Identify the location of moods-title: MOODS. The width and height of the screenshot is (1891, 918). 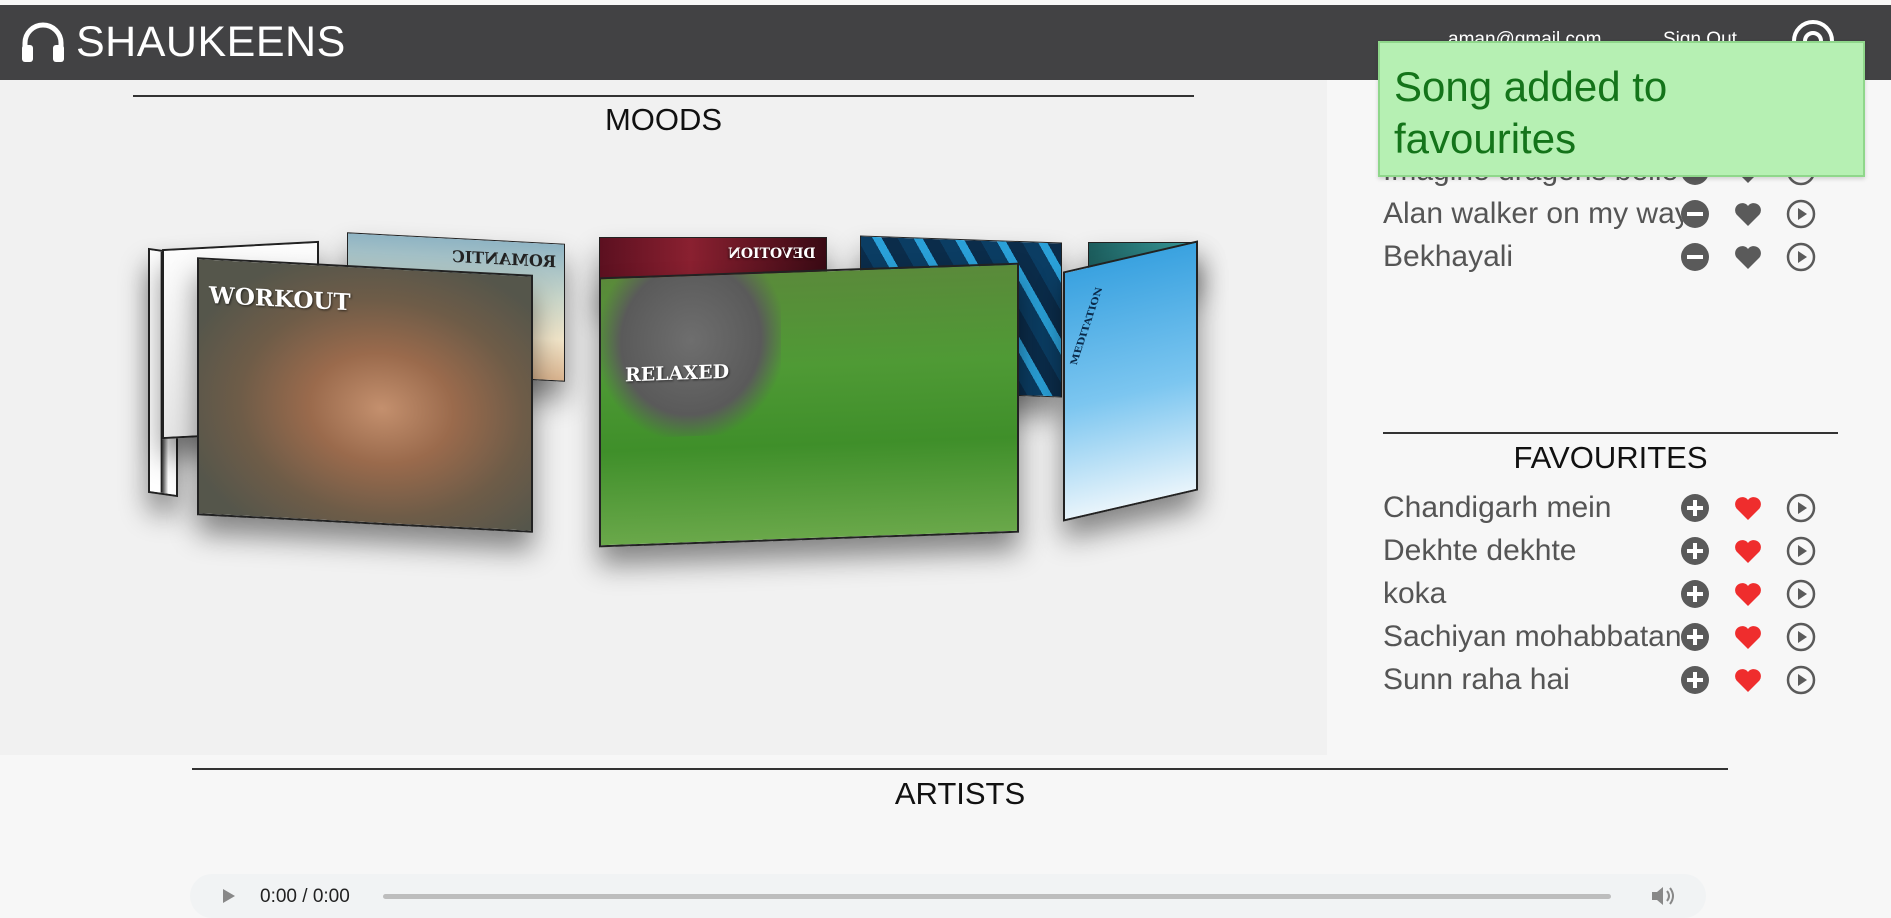
(663, 119).